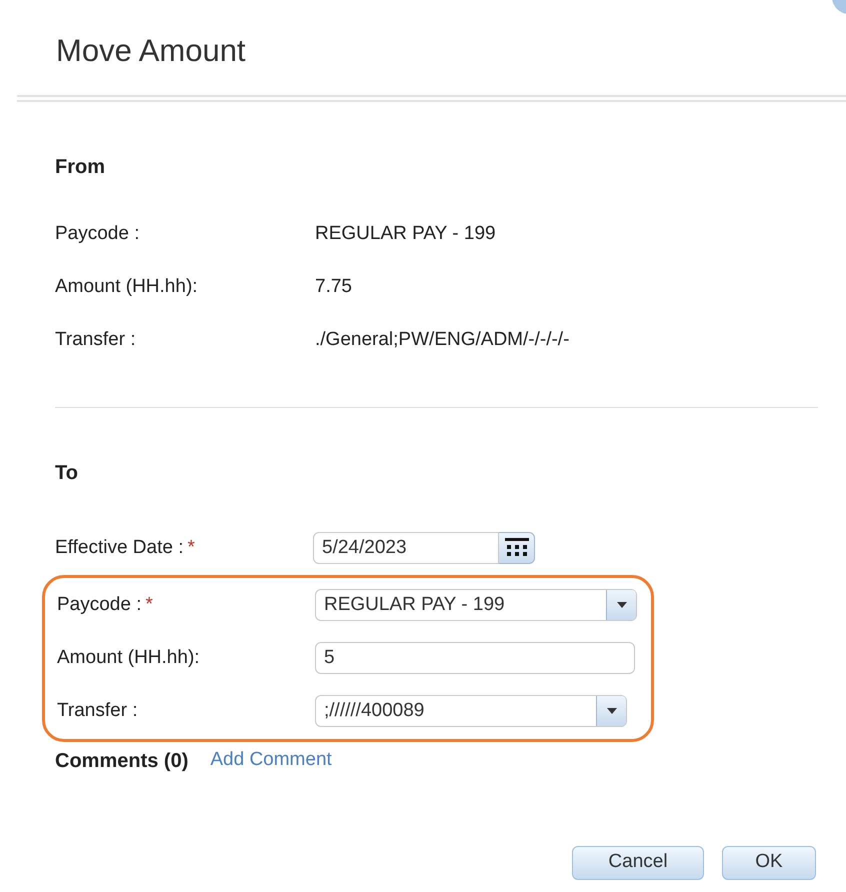 This screenshot has height=892, width=846. What do you see at coordinates (333, 286) in the screenshot?
I see `field-value: 7.75` at bounding box center [333, 286].